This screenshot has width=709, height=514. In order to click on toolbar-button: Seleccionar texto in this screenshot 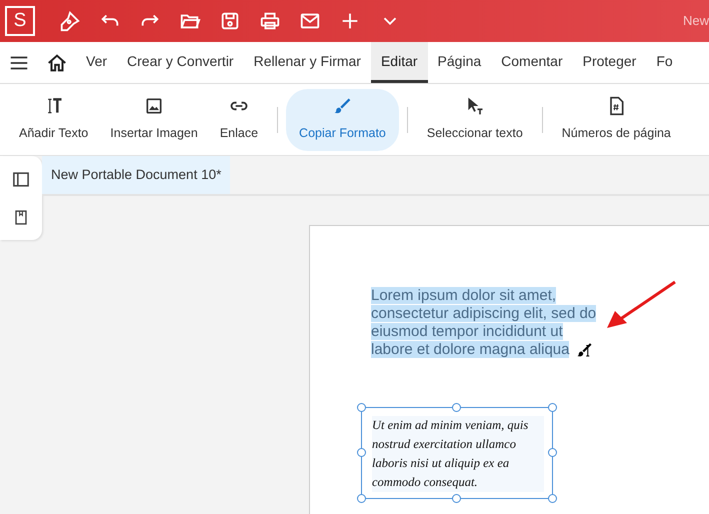, I will do `click(475, 119)`.